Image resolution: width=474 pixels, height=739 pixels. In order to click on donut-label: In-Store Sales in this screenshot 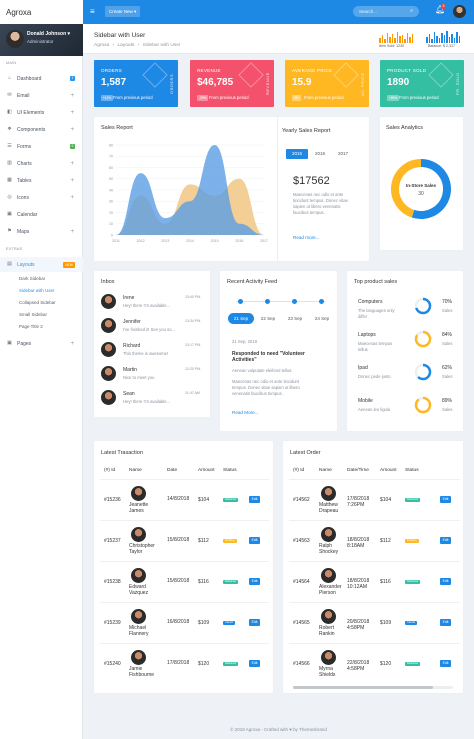, I will do `click(420, 185)`.